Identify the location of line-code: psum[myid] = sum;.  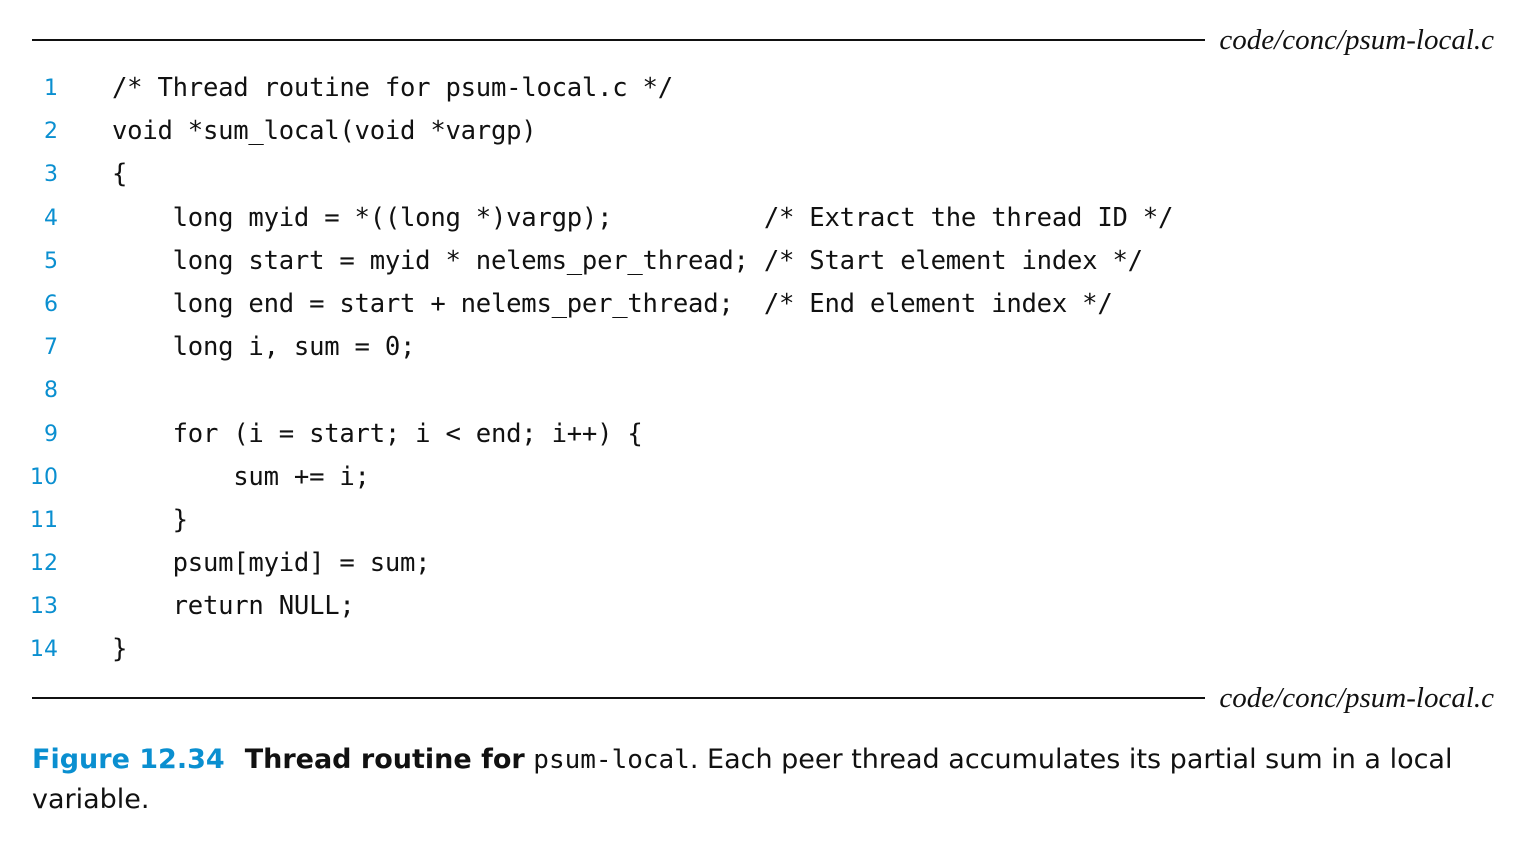
(271, 563).